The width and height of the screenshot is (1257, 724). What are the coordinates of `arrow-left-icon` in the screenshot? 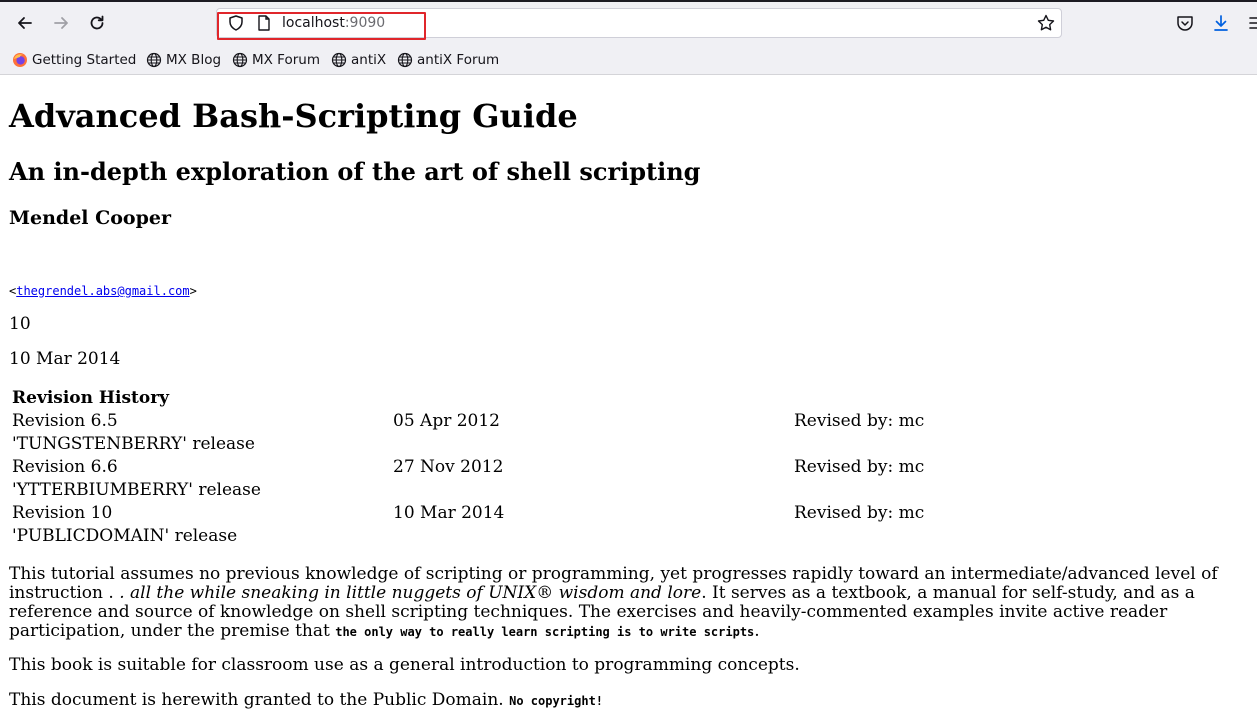 It's located at (25, 23).